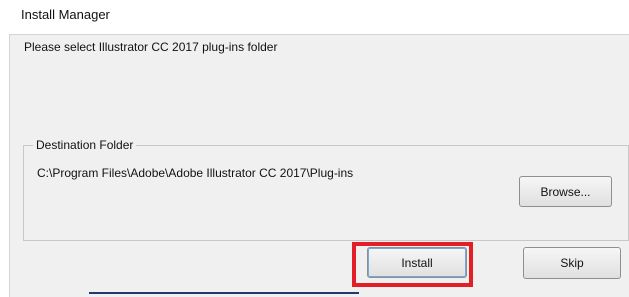 The width and height of the screenshot is (629, 297). I want to click on install-highlight-box, so click(412, 264).